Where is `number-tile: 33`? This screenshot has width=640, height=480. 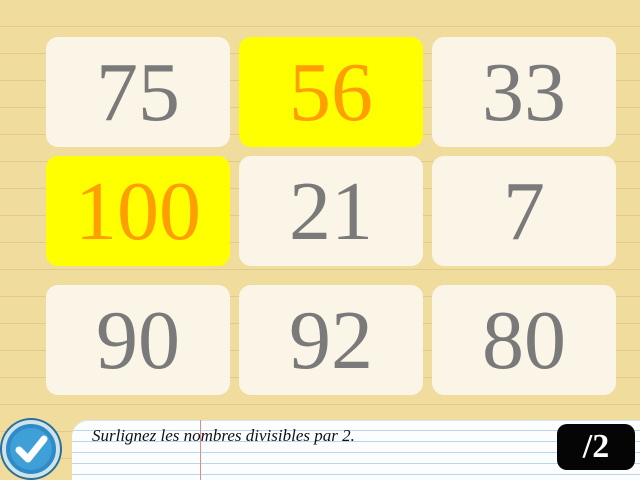
number-tile: 33 is located at coordinates (524, 92).